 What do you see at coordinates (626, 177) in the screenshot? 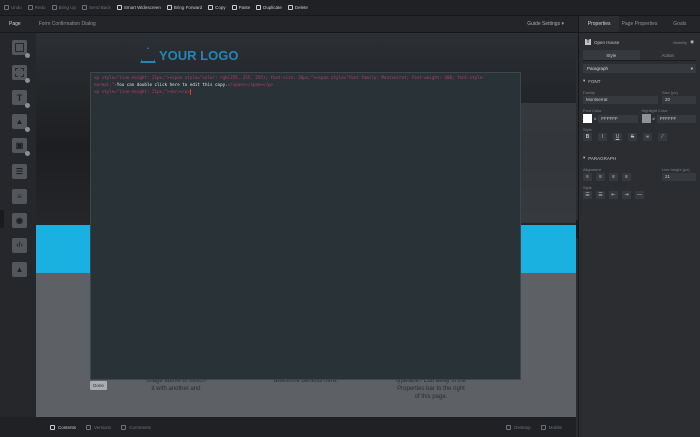
I see `align-justify-icon: ≡` at bounding box center [626, 177].